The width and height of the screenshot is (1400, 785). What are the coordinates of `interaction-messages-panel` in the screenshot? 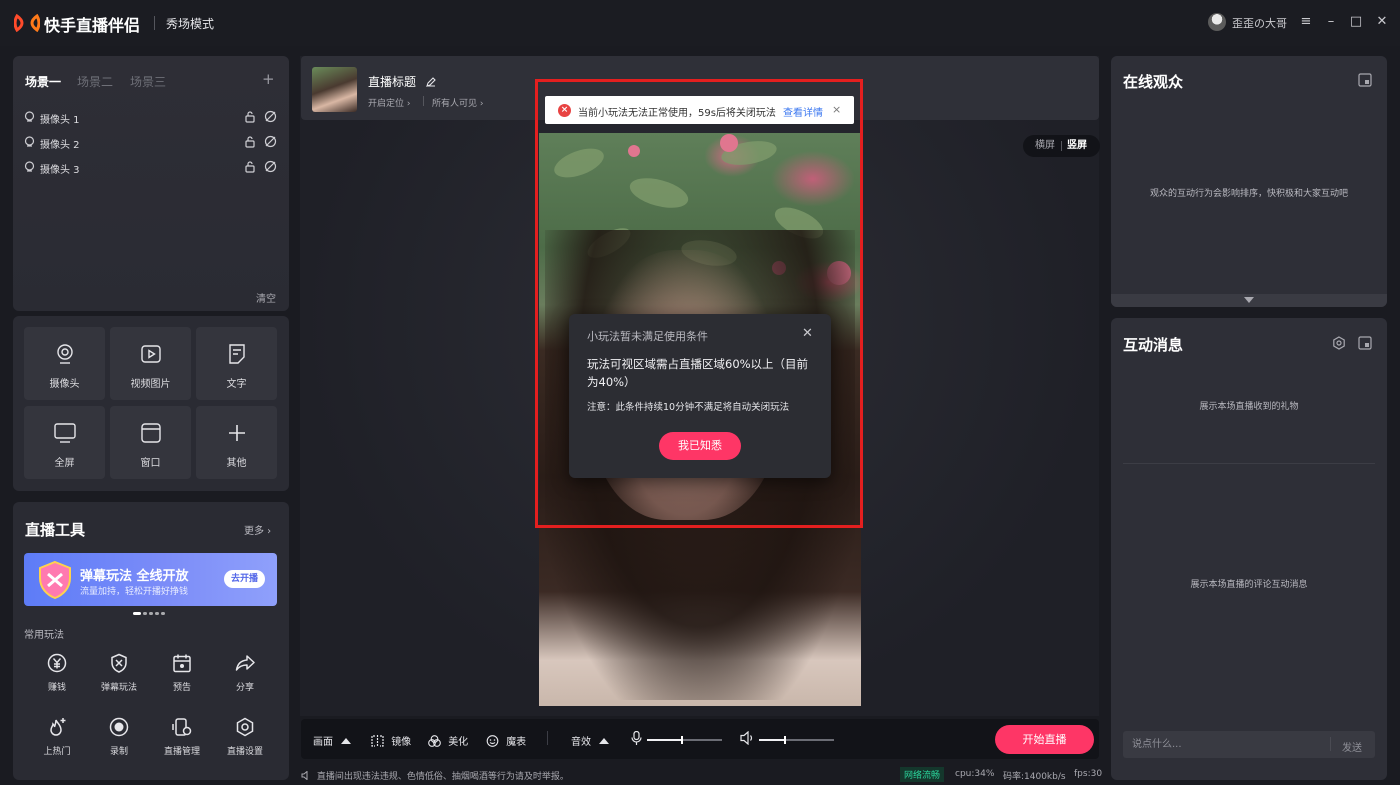 It's located at (1249, 549).